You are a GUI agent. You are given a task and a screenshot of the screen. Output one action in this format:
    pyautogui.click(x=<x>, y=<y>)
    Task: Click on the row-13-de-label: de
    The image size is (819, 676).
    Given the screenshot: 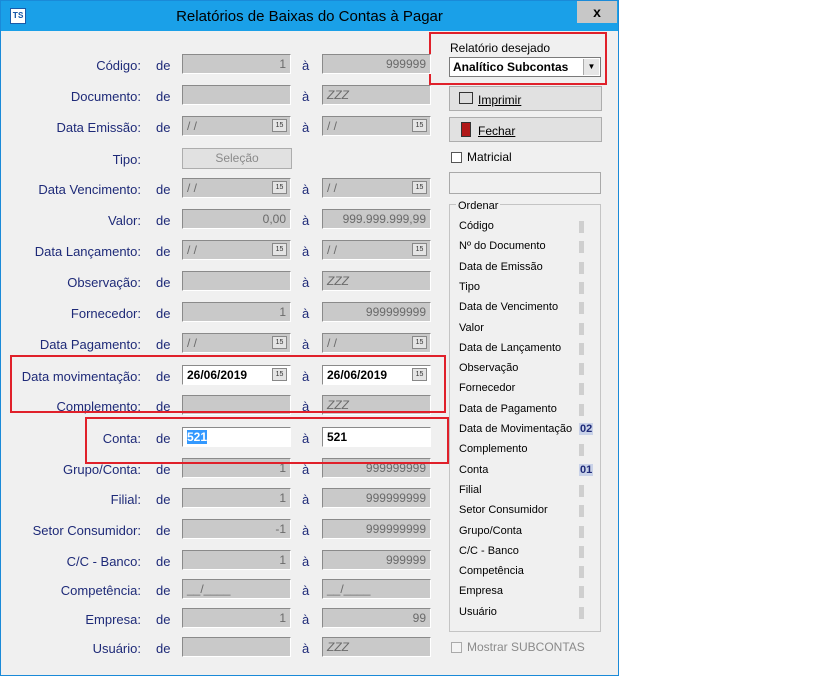 What is the action you would take?
    pyautogui.click(x=163, y=469)
    